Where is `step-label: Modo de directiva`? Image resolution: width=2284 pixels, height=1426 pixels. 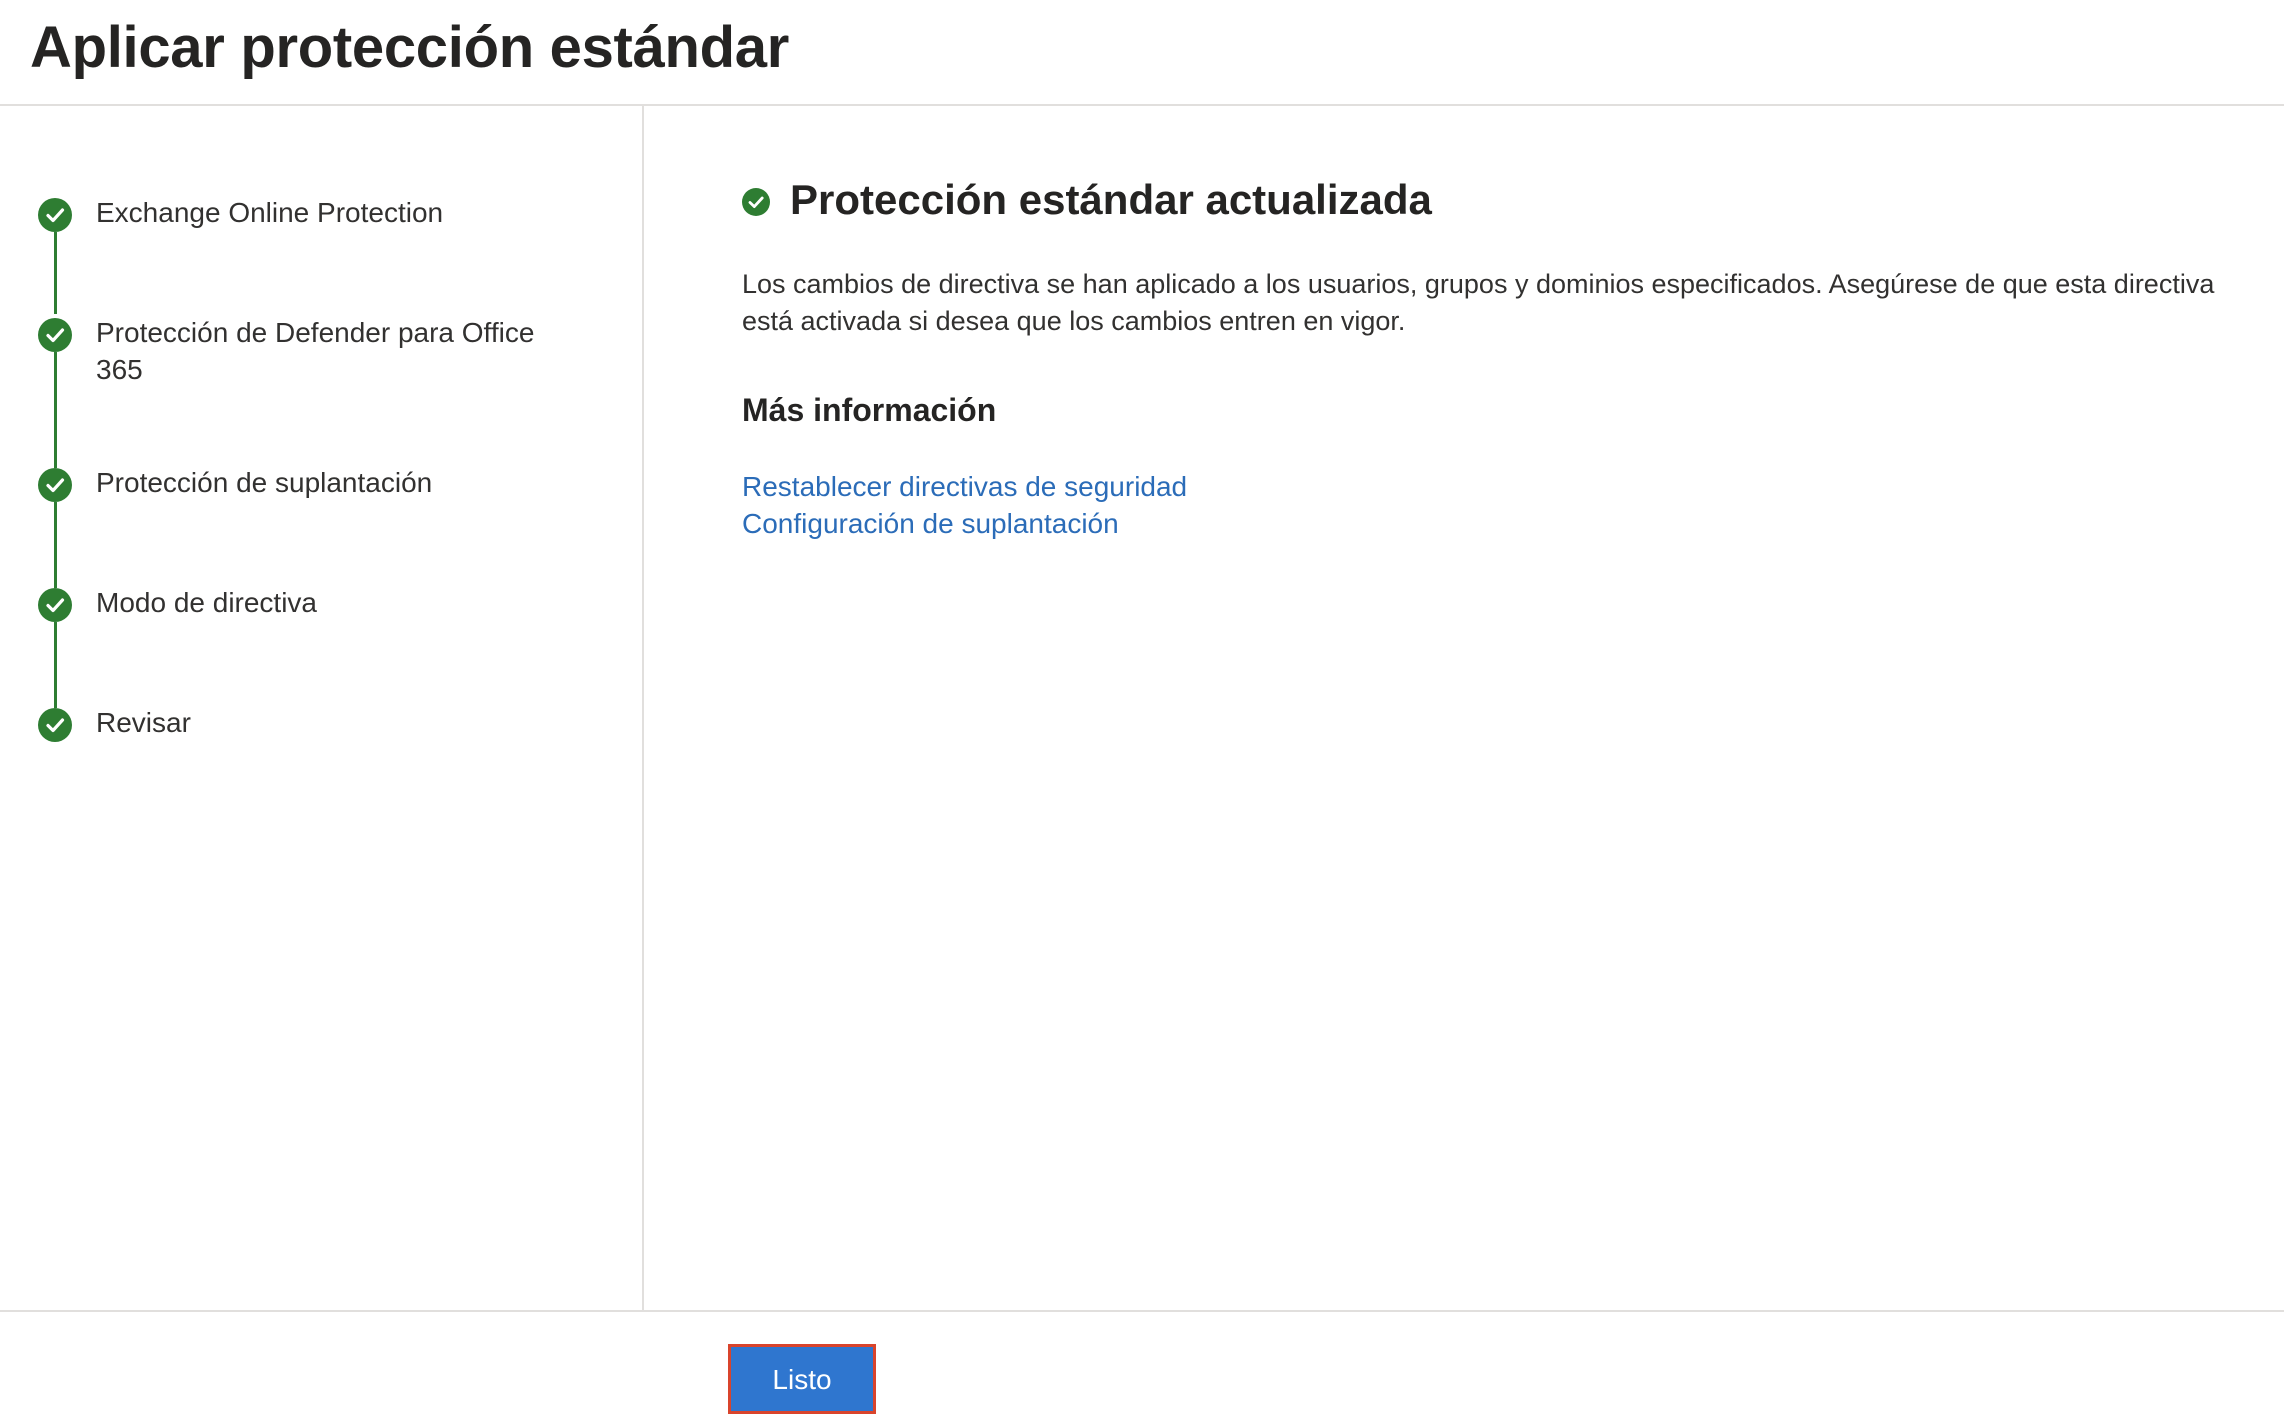 step-label: Modo de directiva is located at coordinates (207, 602).